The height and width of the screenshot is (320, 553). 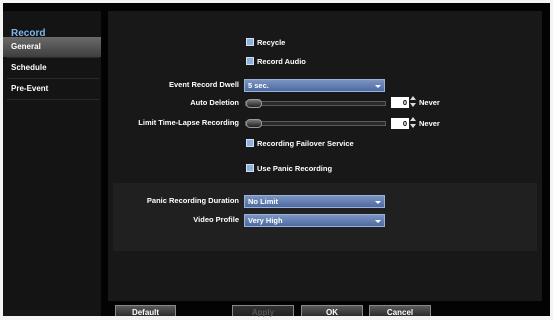 What do you see at coordinates (214, 102) in the screenshot?
I see `auto-deletion-label: Auto Deletion` at bounding box center [214, 102].